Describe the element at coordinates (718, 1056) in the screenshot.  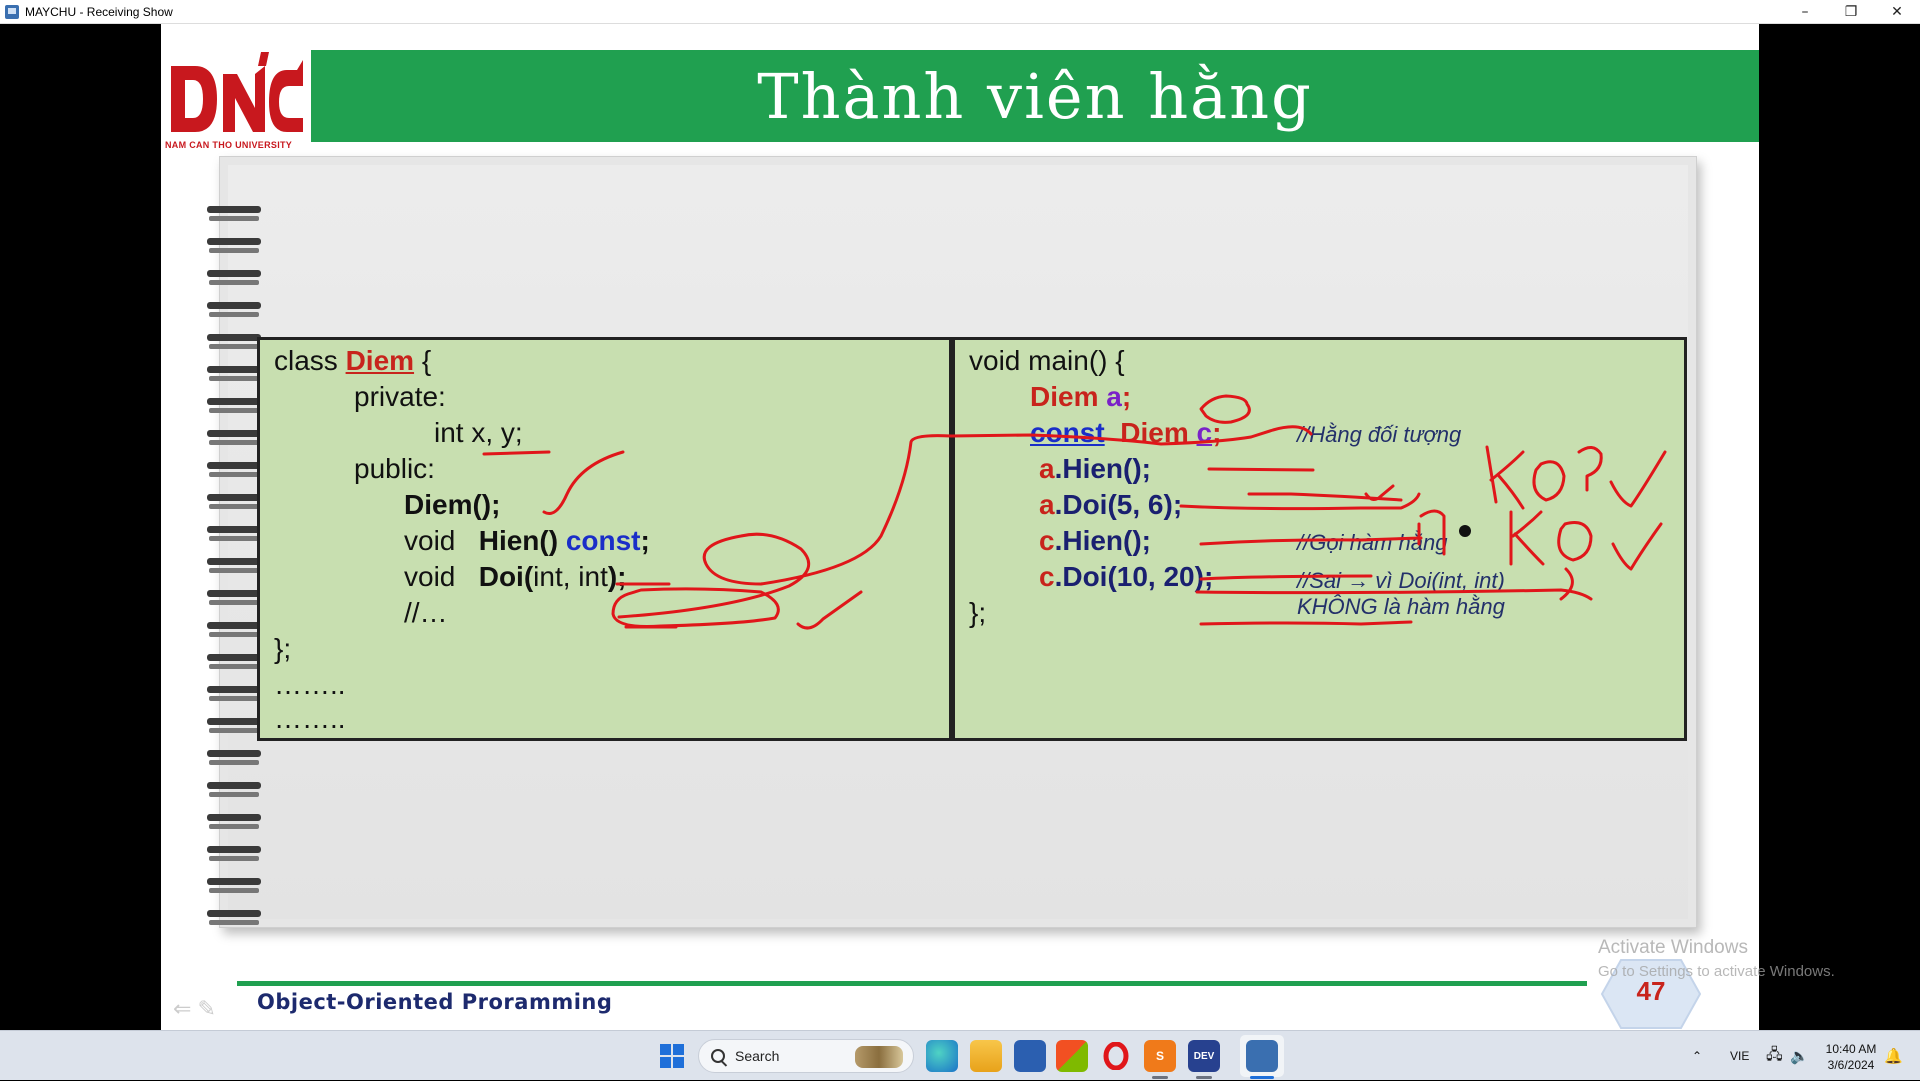
I see `search-icon` at that location.